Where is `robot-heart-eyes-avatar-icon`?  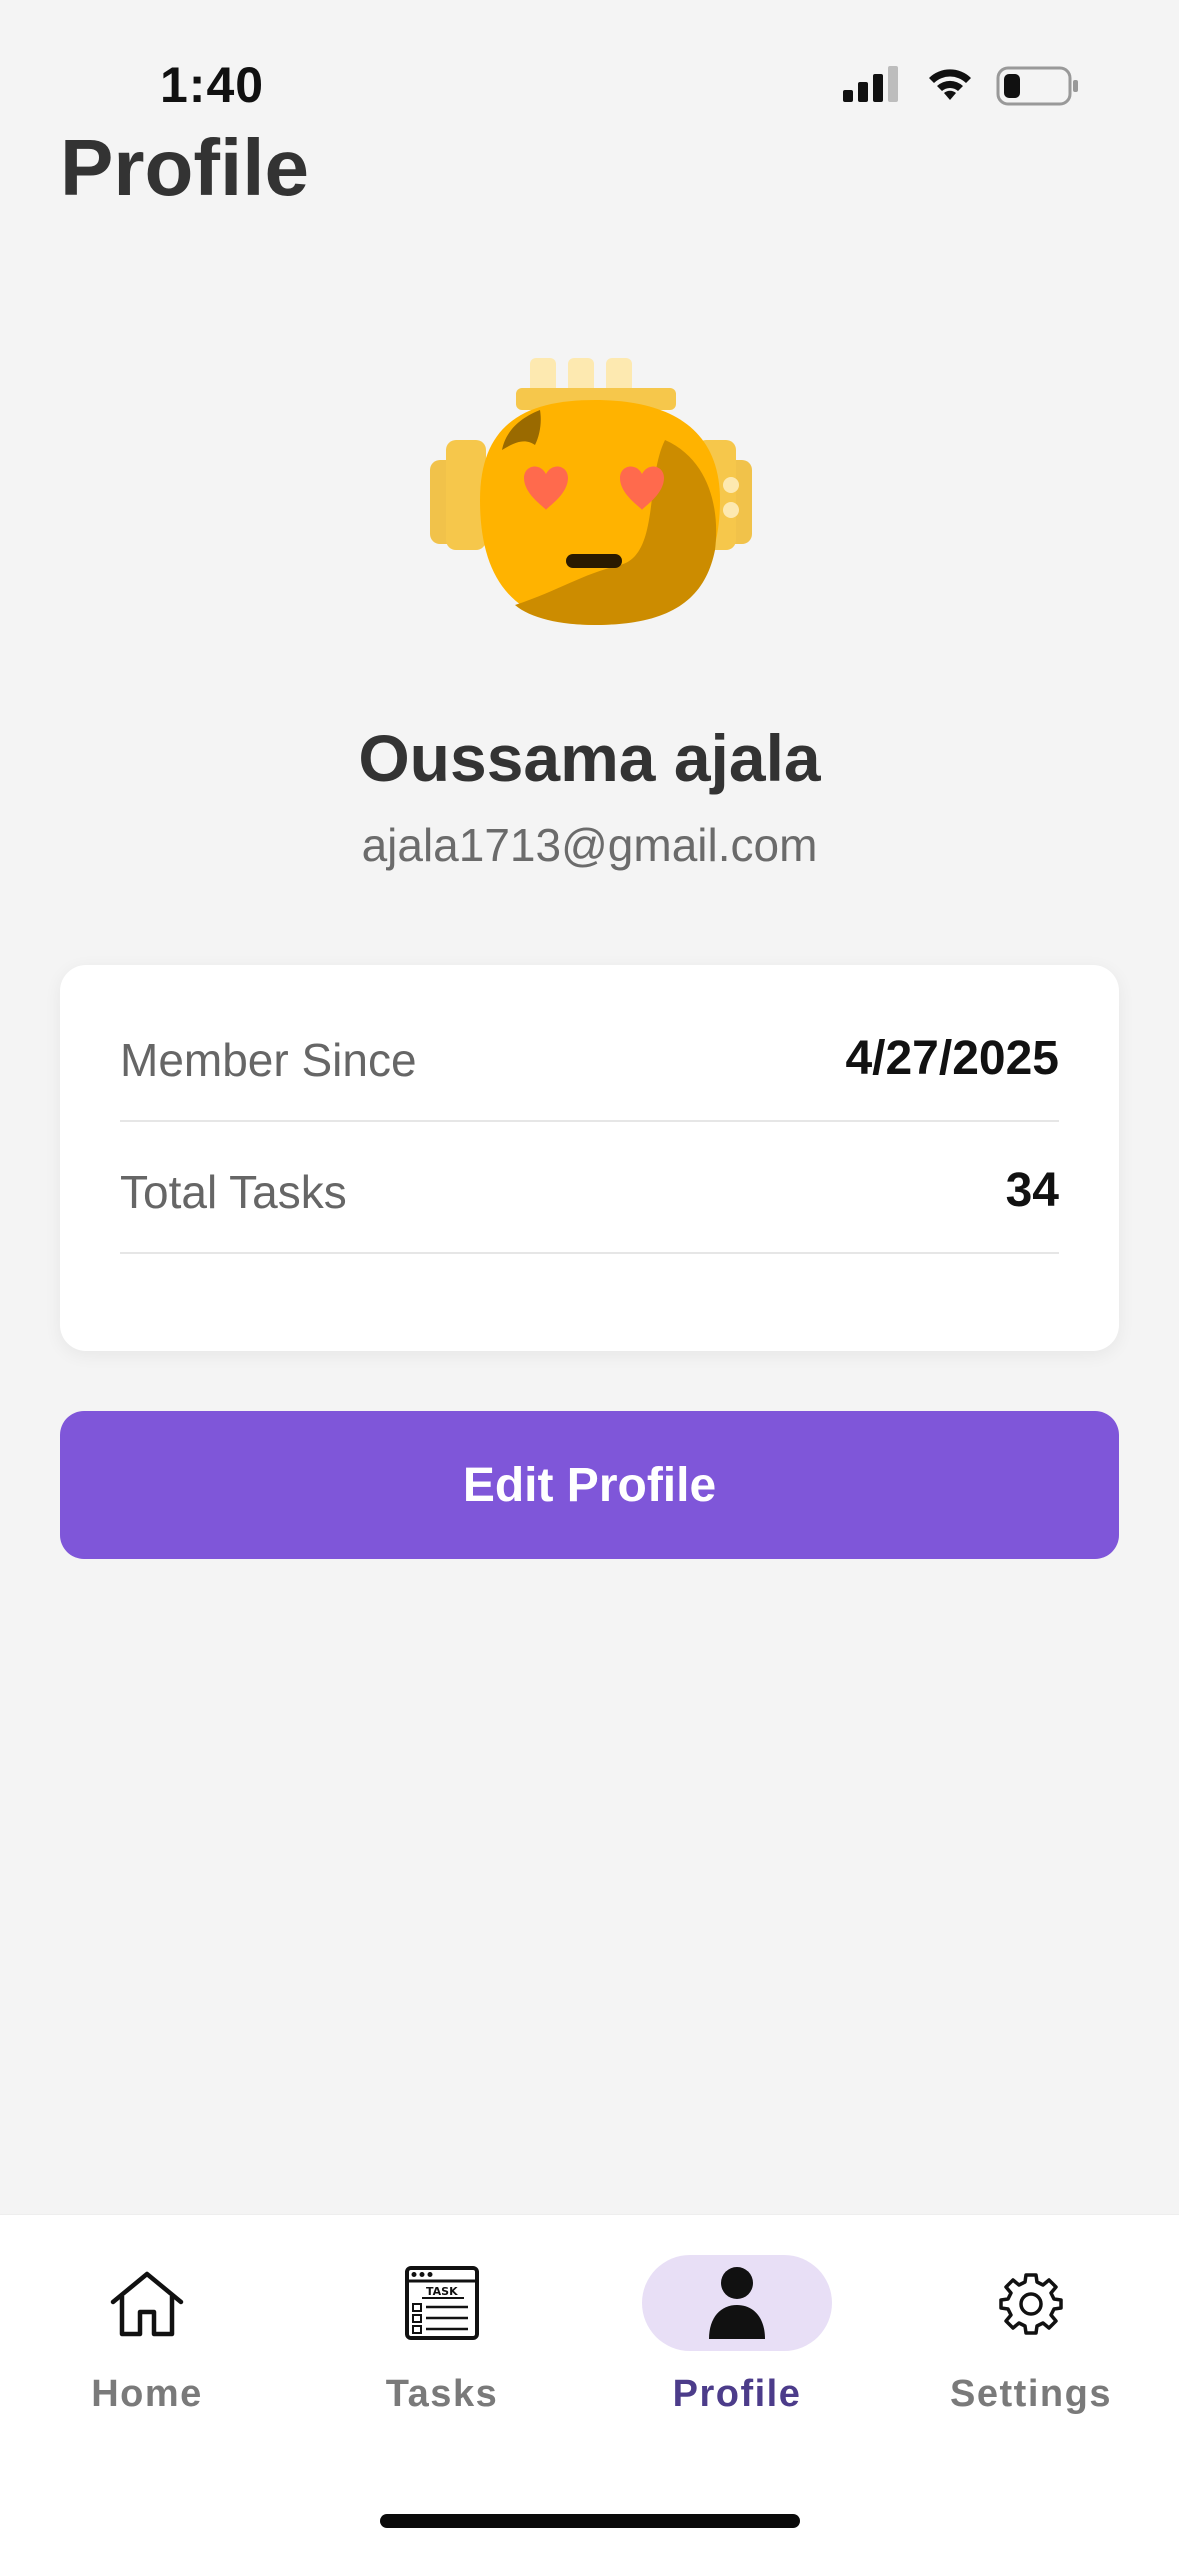
robot-heart-eyes-avatar-icon is located at coordinates (591, 491).